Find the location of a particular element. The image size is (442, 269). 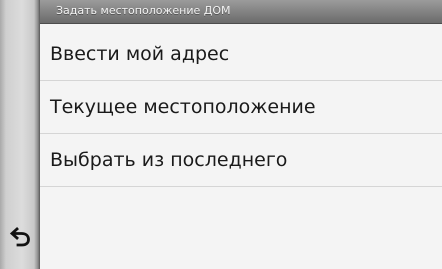

back-button is located at coordinates (21, 237).